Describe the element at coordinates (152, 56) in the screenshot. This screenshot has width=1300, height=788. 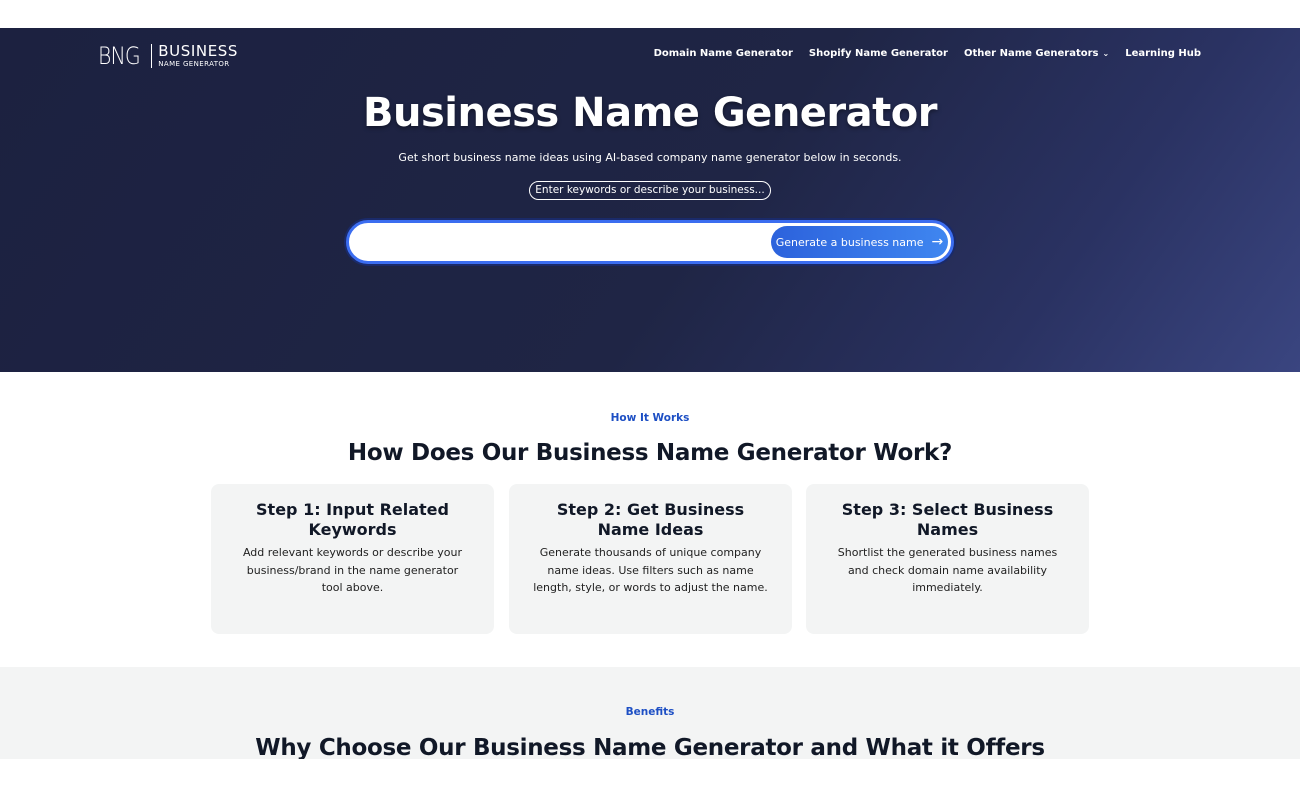
I see `logo-divider` at that location.